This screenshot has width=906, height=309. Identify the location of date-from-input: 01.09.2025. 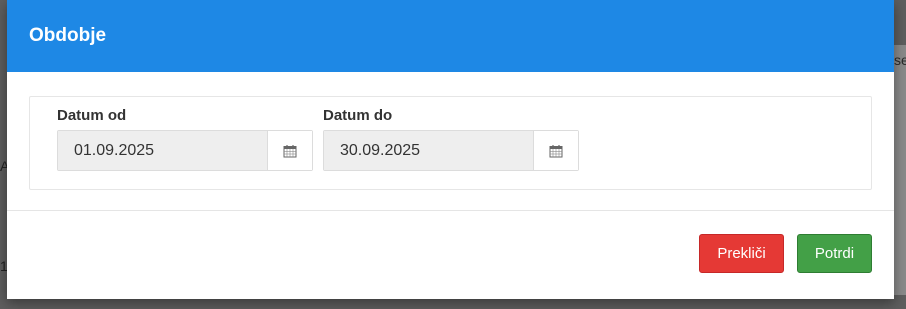
(163, 150).